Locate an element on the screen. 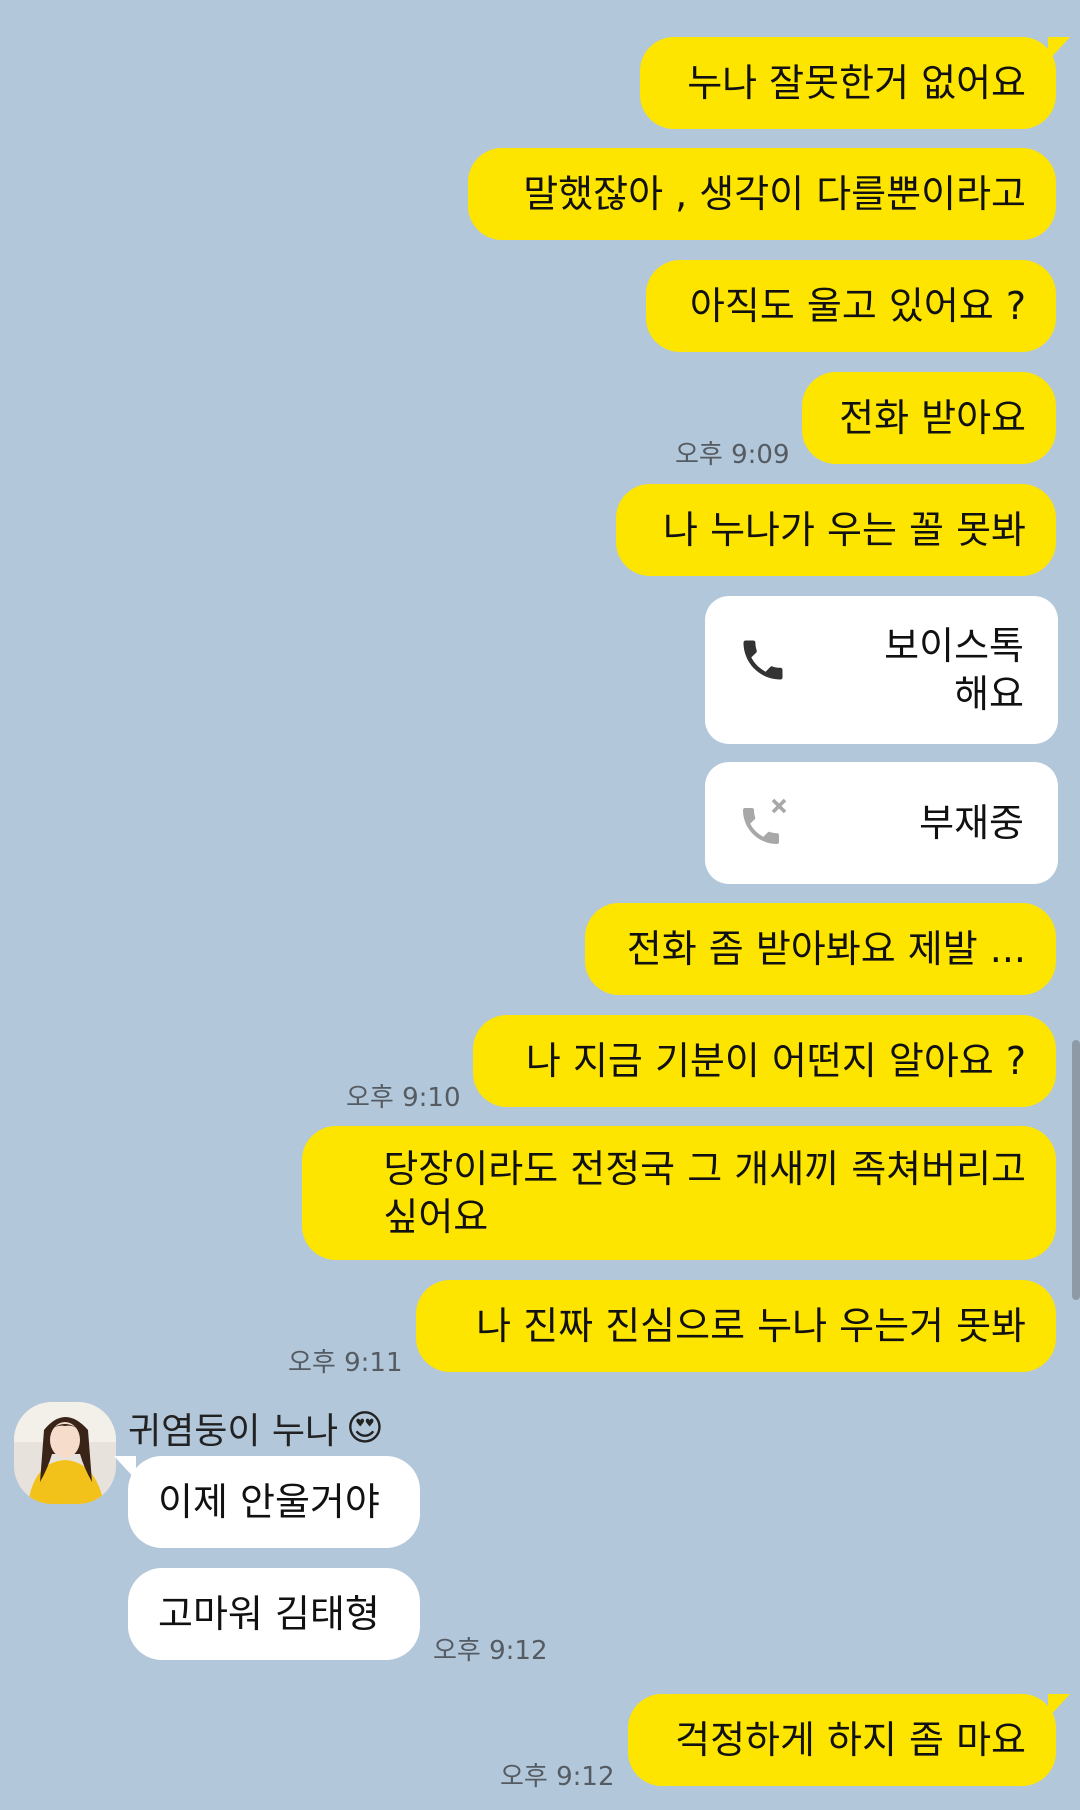  message-text: 고마워 김태형 is located at coordinates (269, 1614).